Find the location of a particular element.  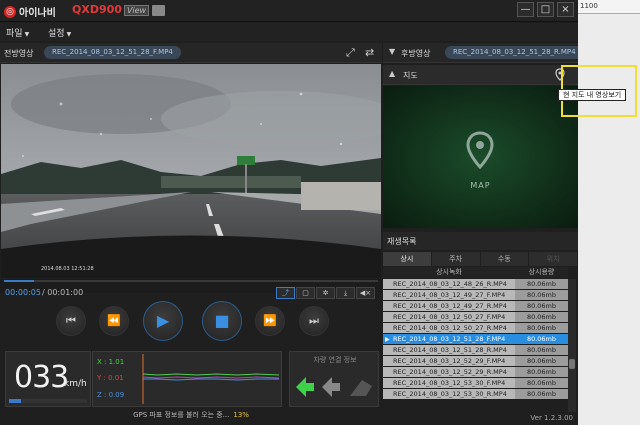

car-warning-icon is located at coordinates (361, 388).